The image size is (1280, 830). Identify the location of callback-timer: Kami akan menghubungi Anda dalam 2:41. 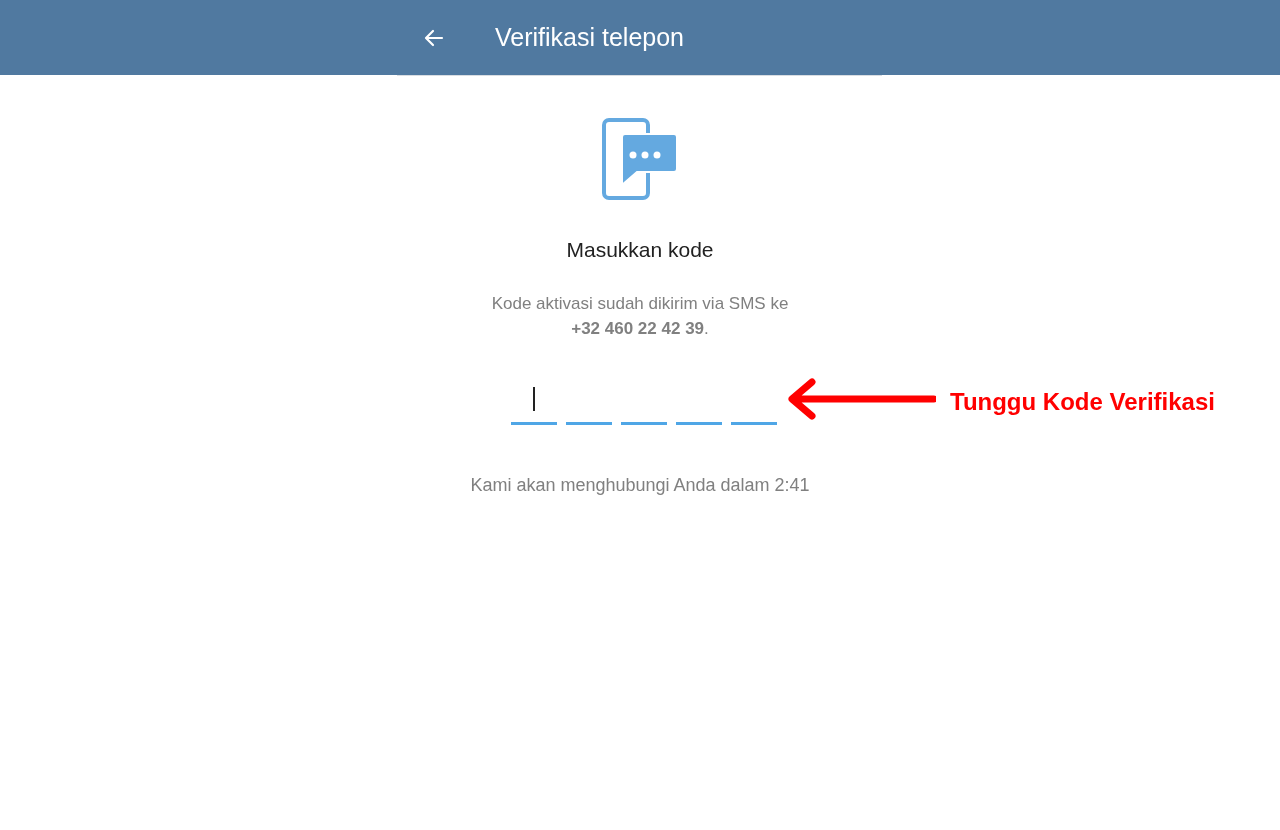
(640, 485).